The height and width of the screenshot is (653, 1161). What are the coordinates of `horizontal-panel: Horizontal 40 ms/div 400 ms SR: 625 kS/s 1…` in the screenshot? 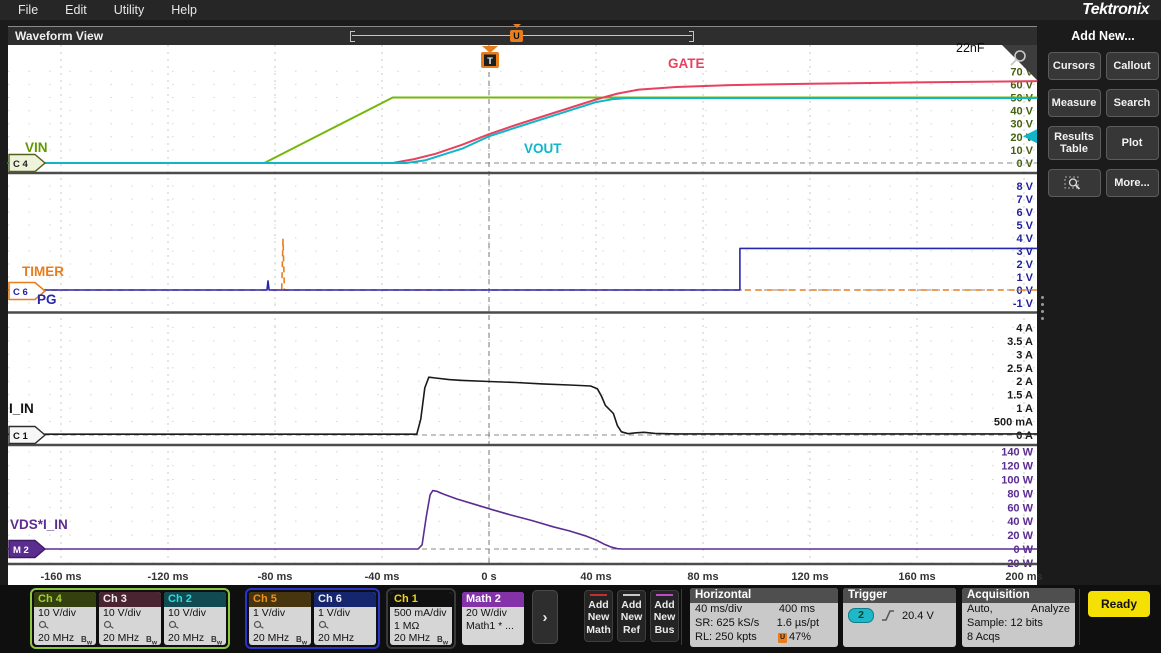 It's located at (764, 617).